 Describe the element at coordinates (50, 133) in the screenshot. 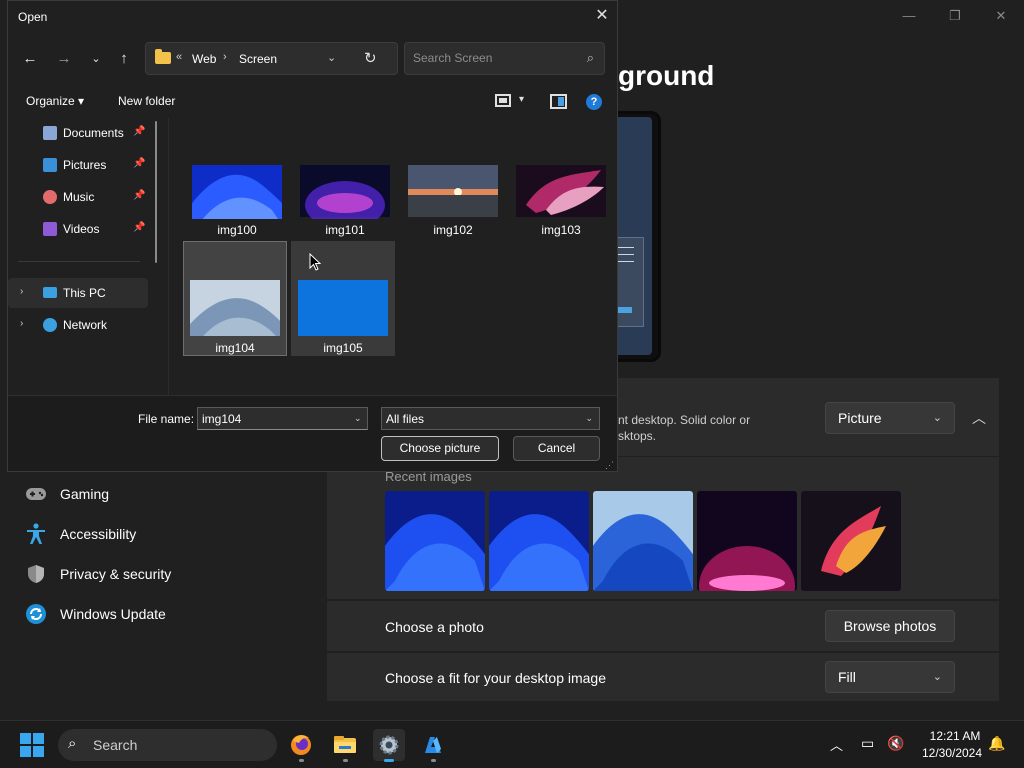

I see `documents-icon` at that location.